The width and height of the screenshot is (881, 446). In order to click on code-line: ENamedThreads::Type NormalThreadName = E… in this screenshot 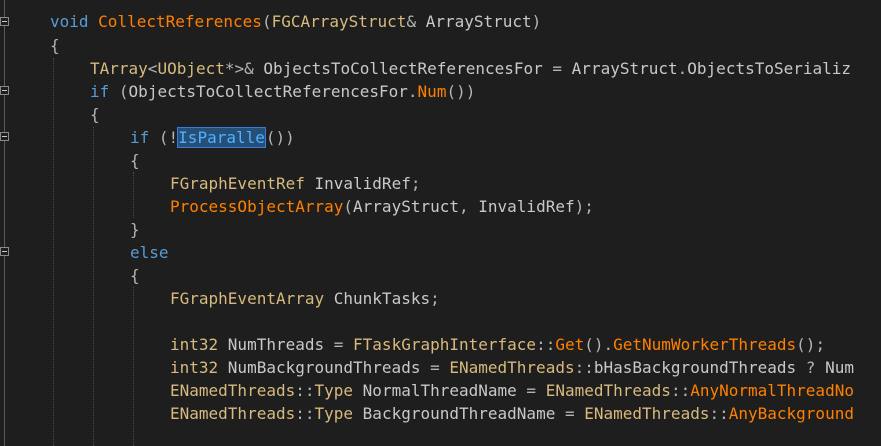, I will do `click(512, 390)`.